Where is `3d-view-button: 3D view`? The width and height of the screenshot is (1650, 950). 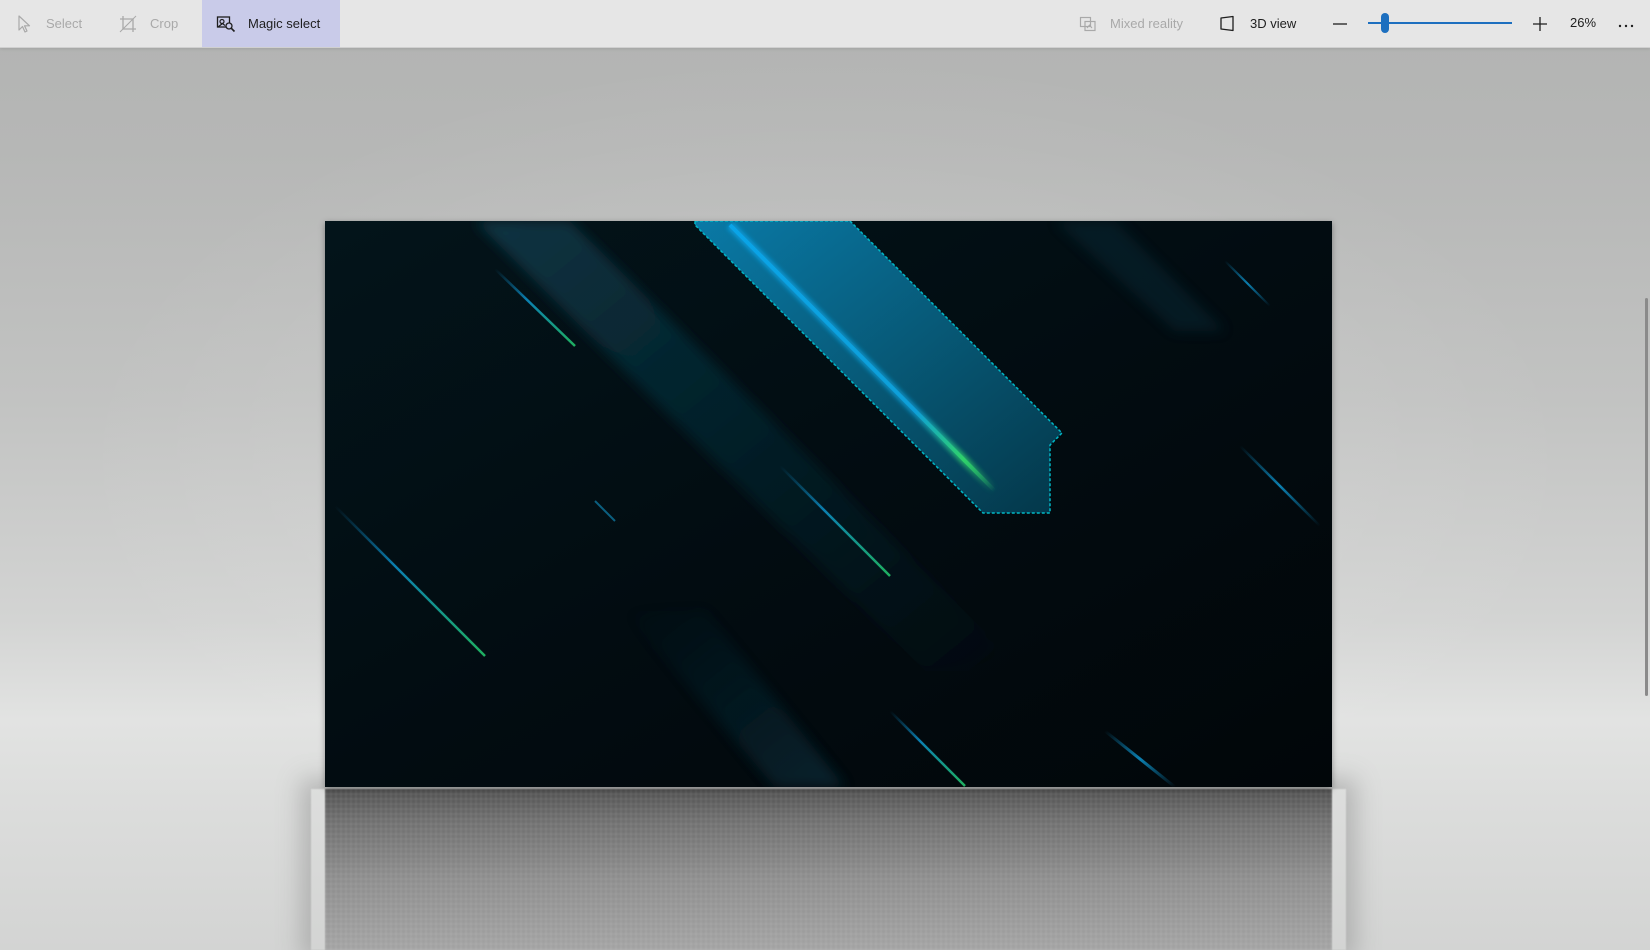 3d-view-button: 3D view is located at coordinates (1257, 23).